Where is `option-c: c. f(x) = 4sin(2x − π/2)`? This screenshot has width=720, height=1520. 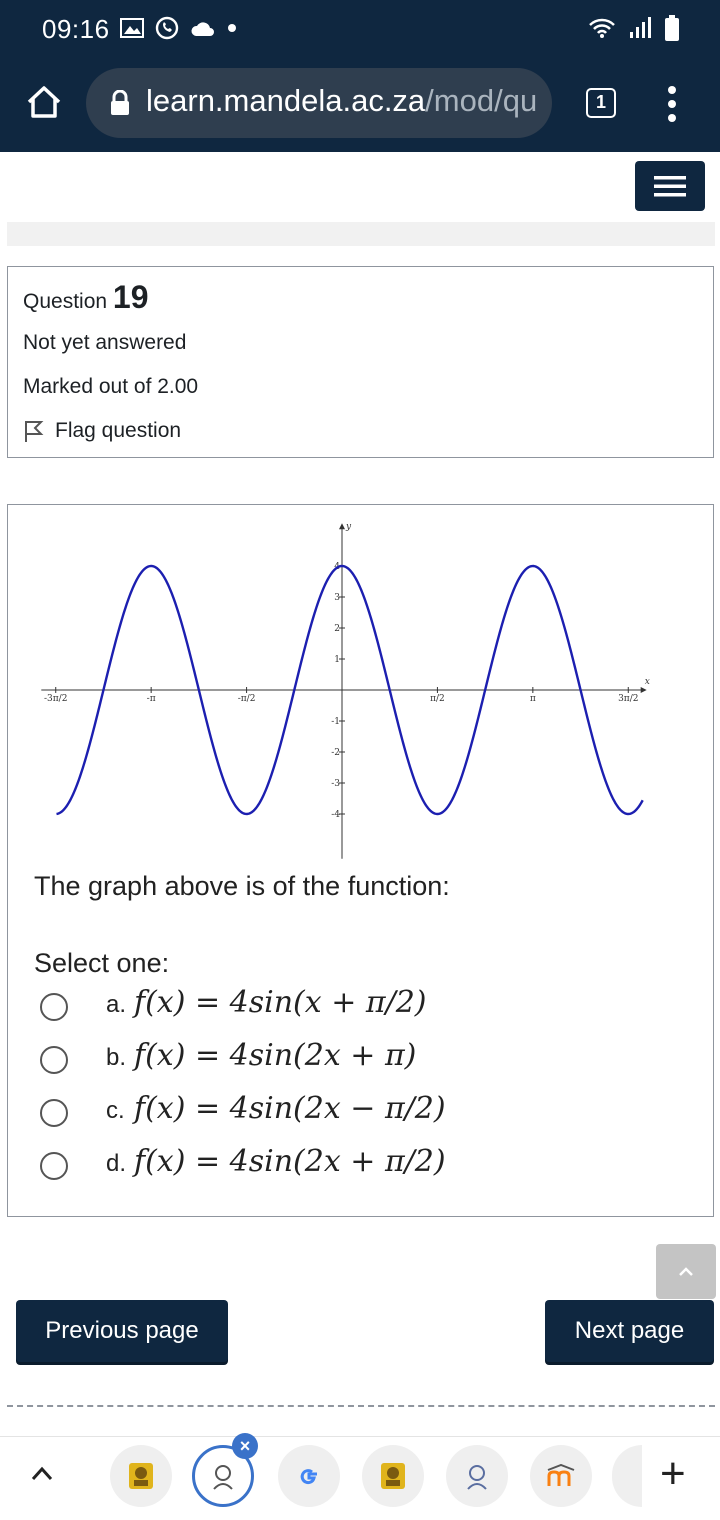 option-c: c. f(x) = 4sin(2x − π/2) is located at coordinates (363, 1113).